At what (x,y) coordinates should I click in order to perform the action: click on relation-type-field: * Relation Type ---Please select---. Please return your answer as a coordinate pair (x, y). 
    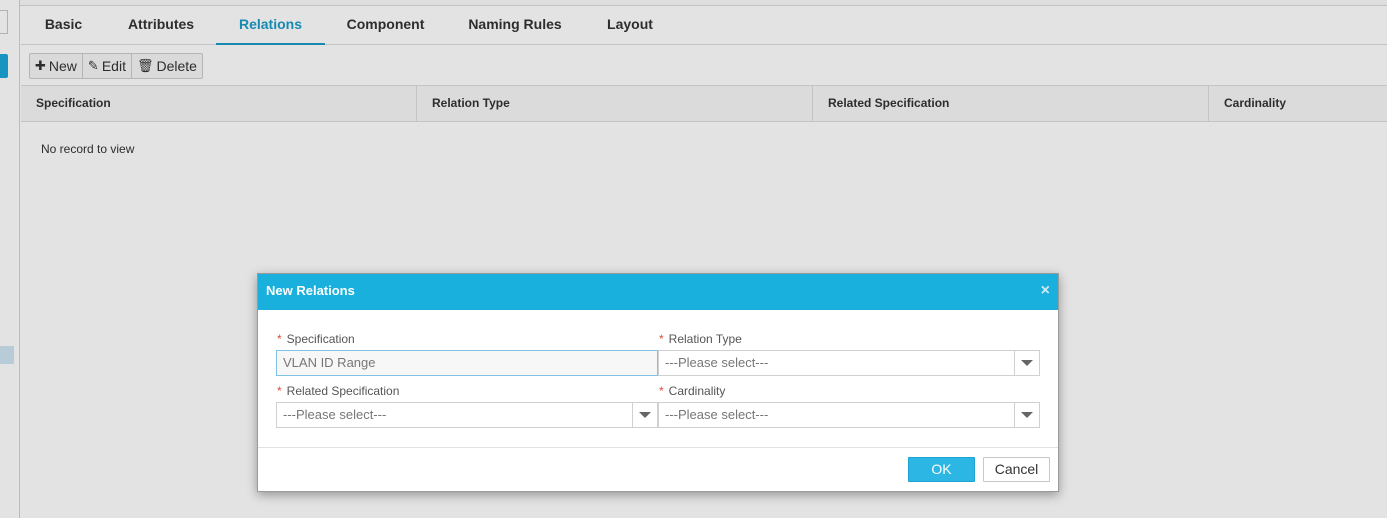
    Looking at the image, I should click on (849, 353).